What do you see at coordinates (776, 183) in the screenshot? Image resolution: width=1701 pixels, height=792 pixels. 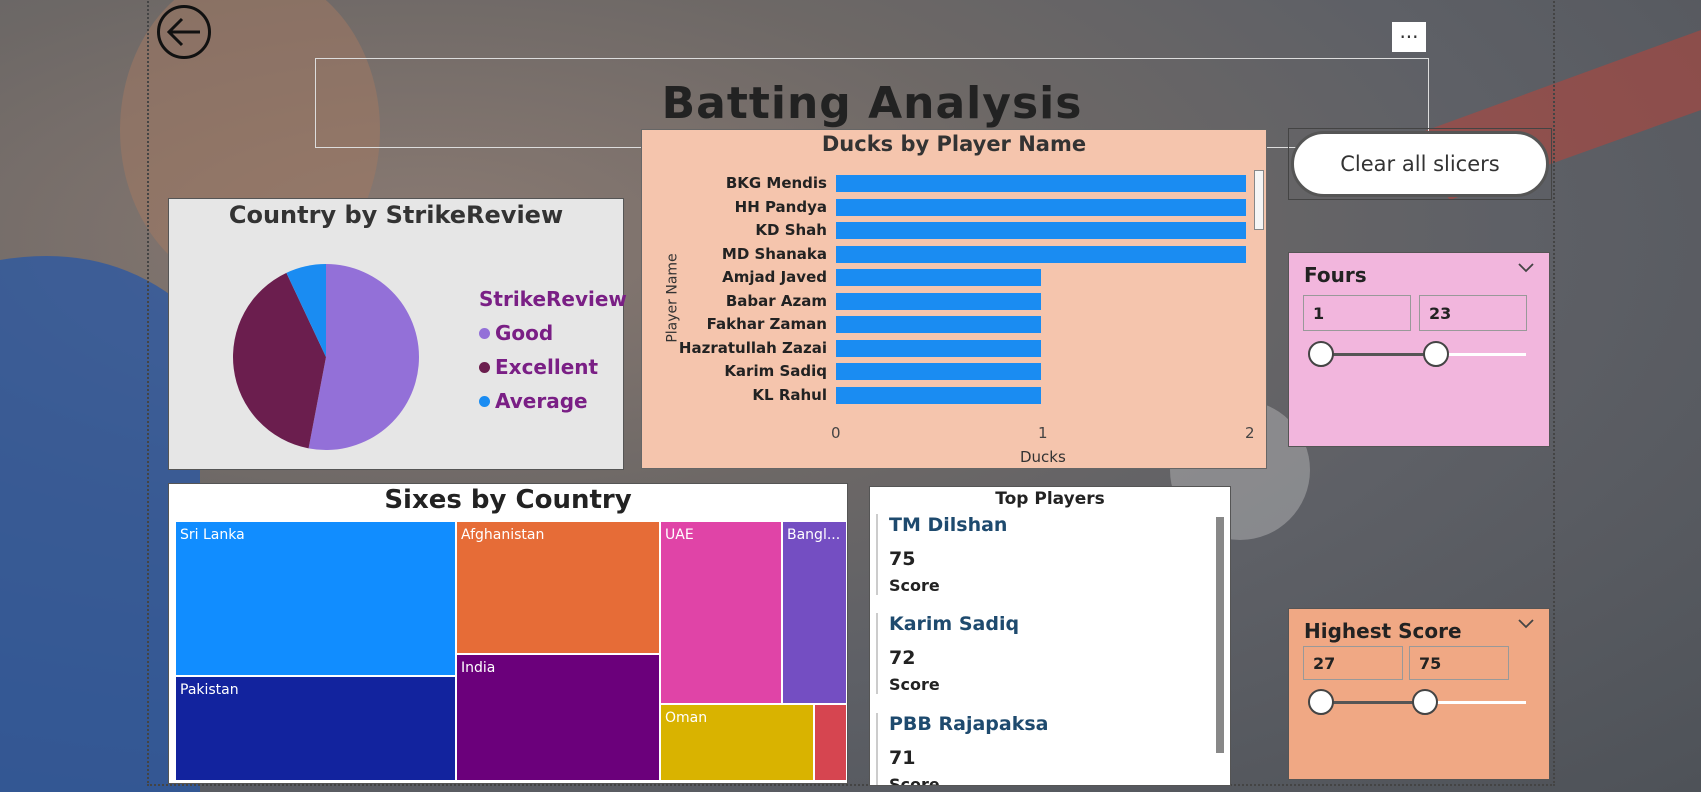 I see `bar-label: BKG Mendis` at bounding box center [776, 183].